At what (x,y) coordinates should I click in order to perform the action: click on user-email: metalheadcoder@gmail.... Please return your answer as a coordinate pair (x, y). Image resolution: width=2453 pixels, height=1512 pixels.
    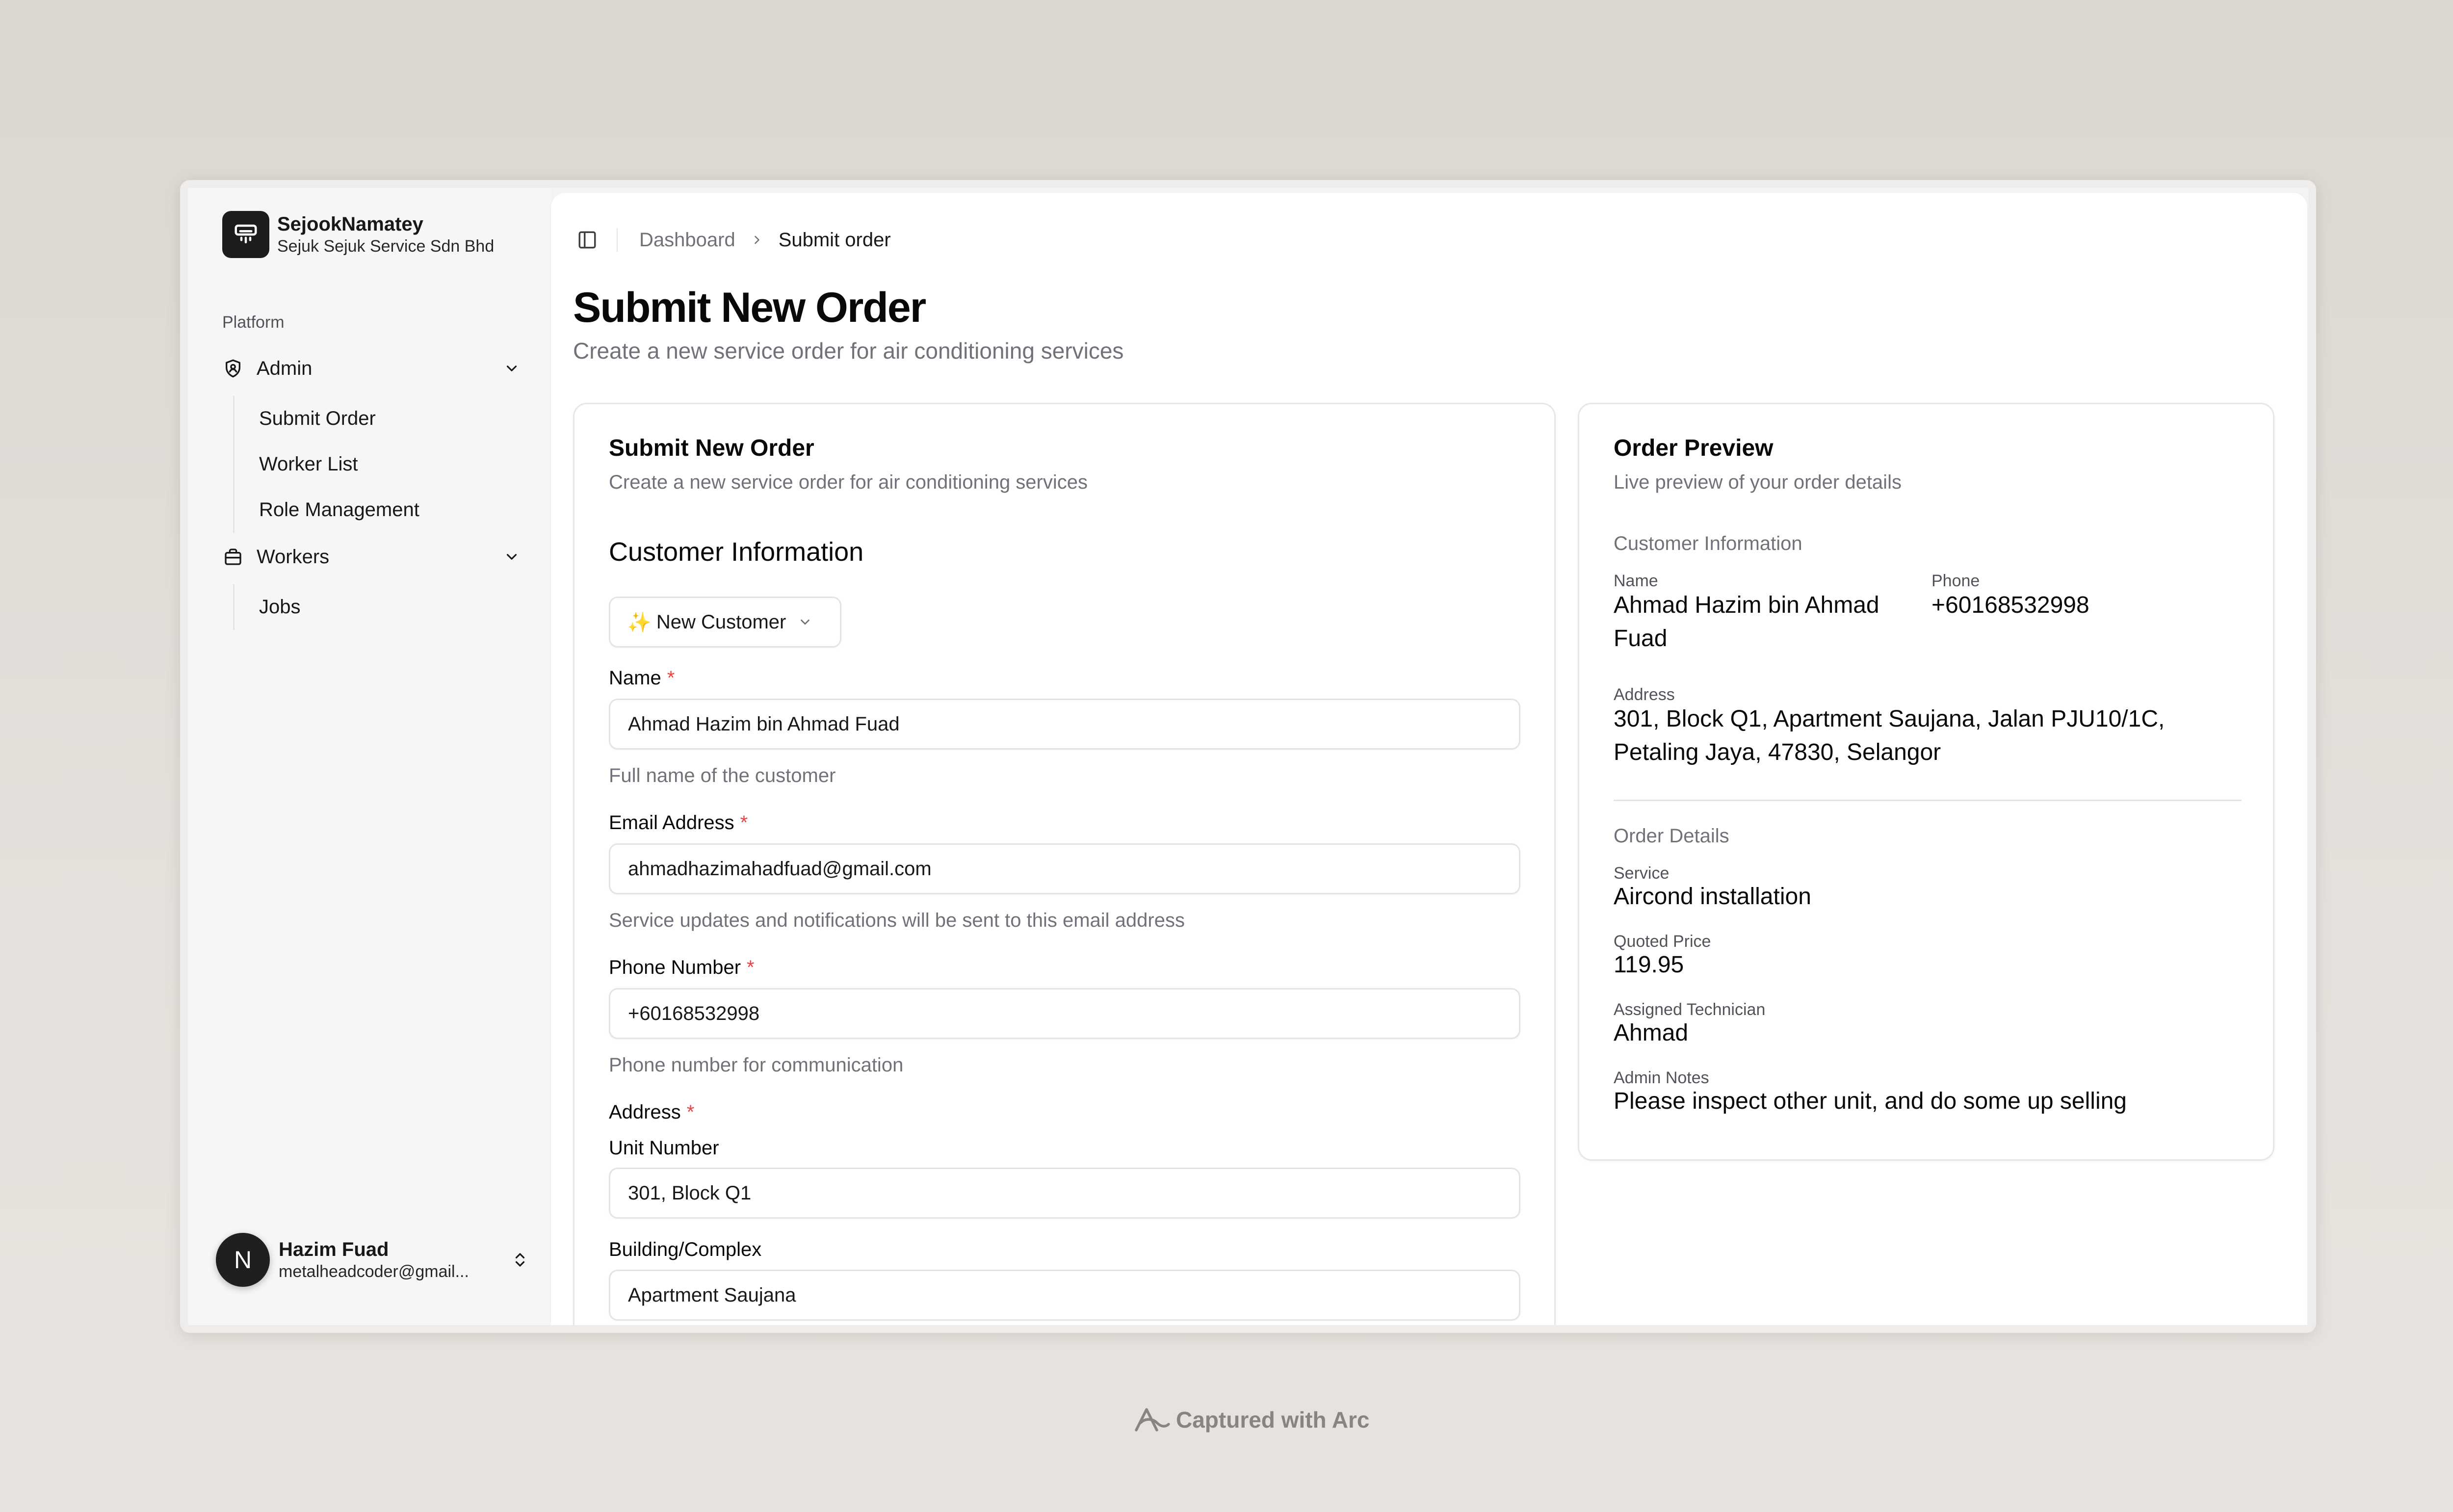
    Looking at the image, I should click on (374, 1271).